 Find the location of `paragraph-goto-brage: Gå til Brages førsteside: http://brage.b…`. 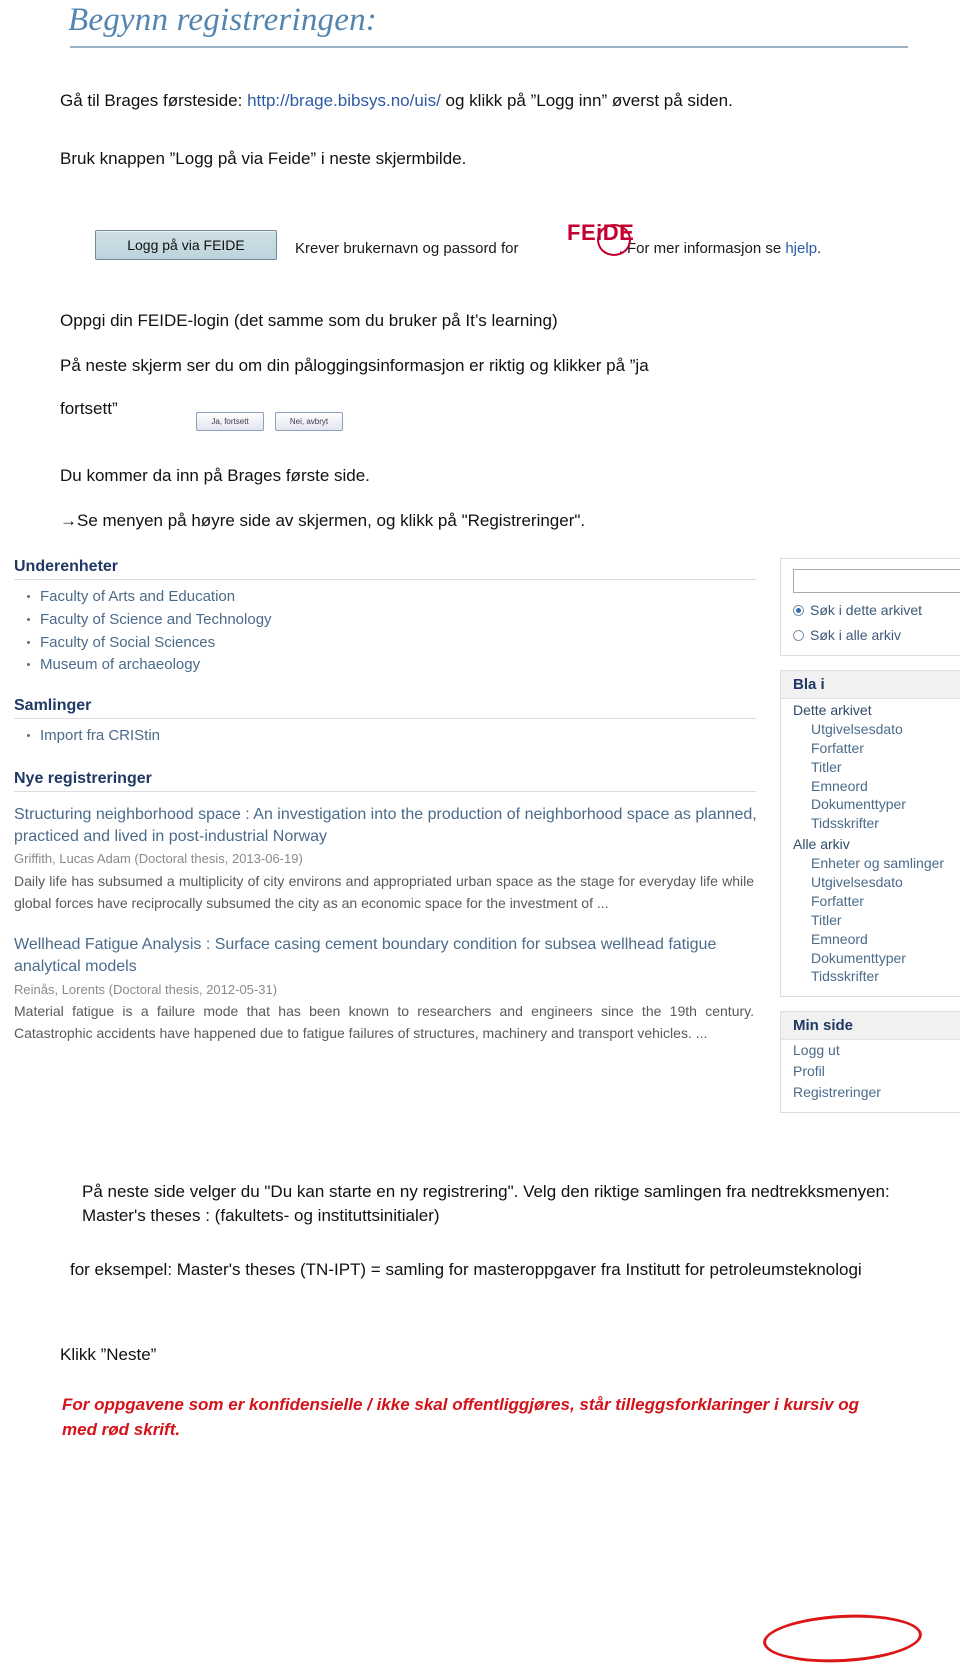

paragraph-goto-brage: Gå til Brages førsteside: http://brage.b… is located at coordinates (396, 101).